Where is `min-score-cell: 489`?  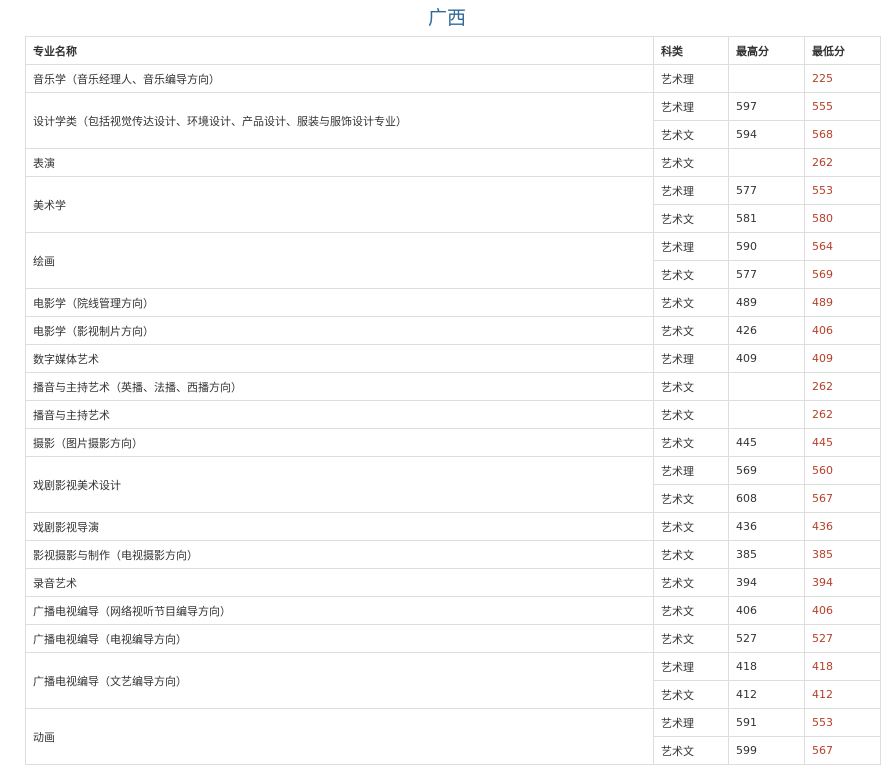
min-score-cell: 489 is located at coordinates (842, 302).